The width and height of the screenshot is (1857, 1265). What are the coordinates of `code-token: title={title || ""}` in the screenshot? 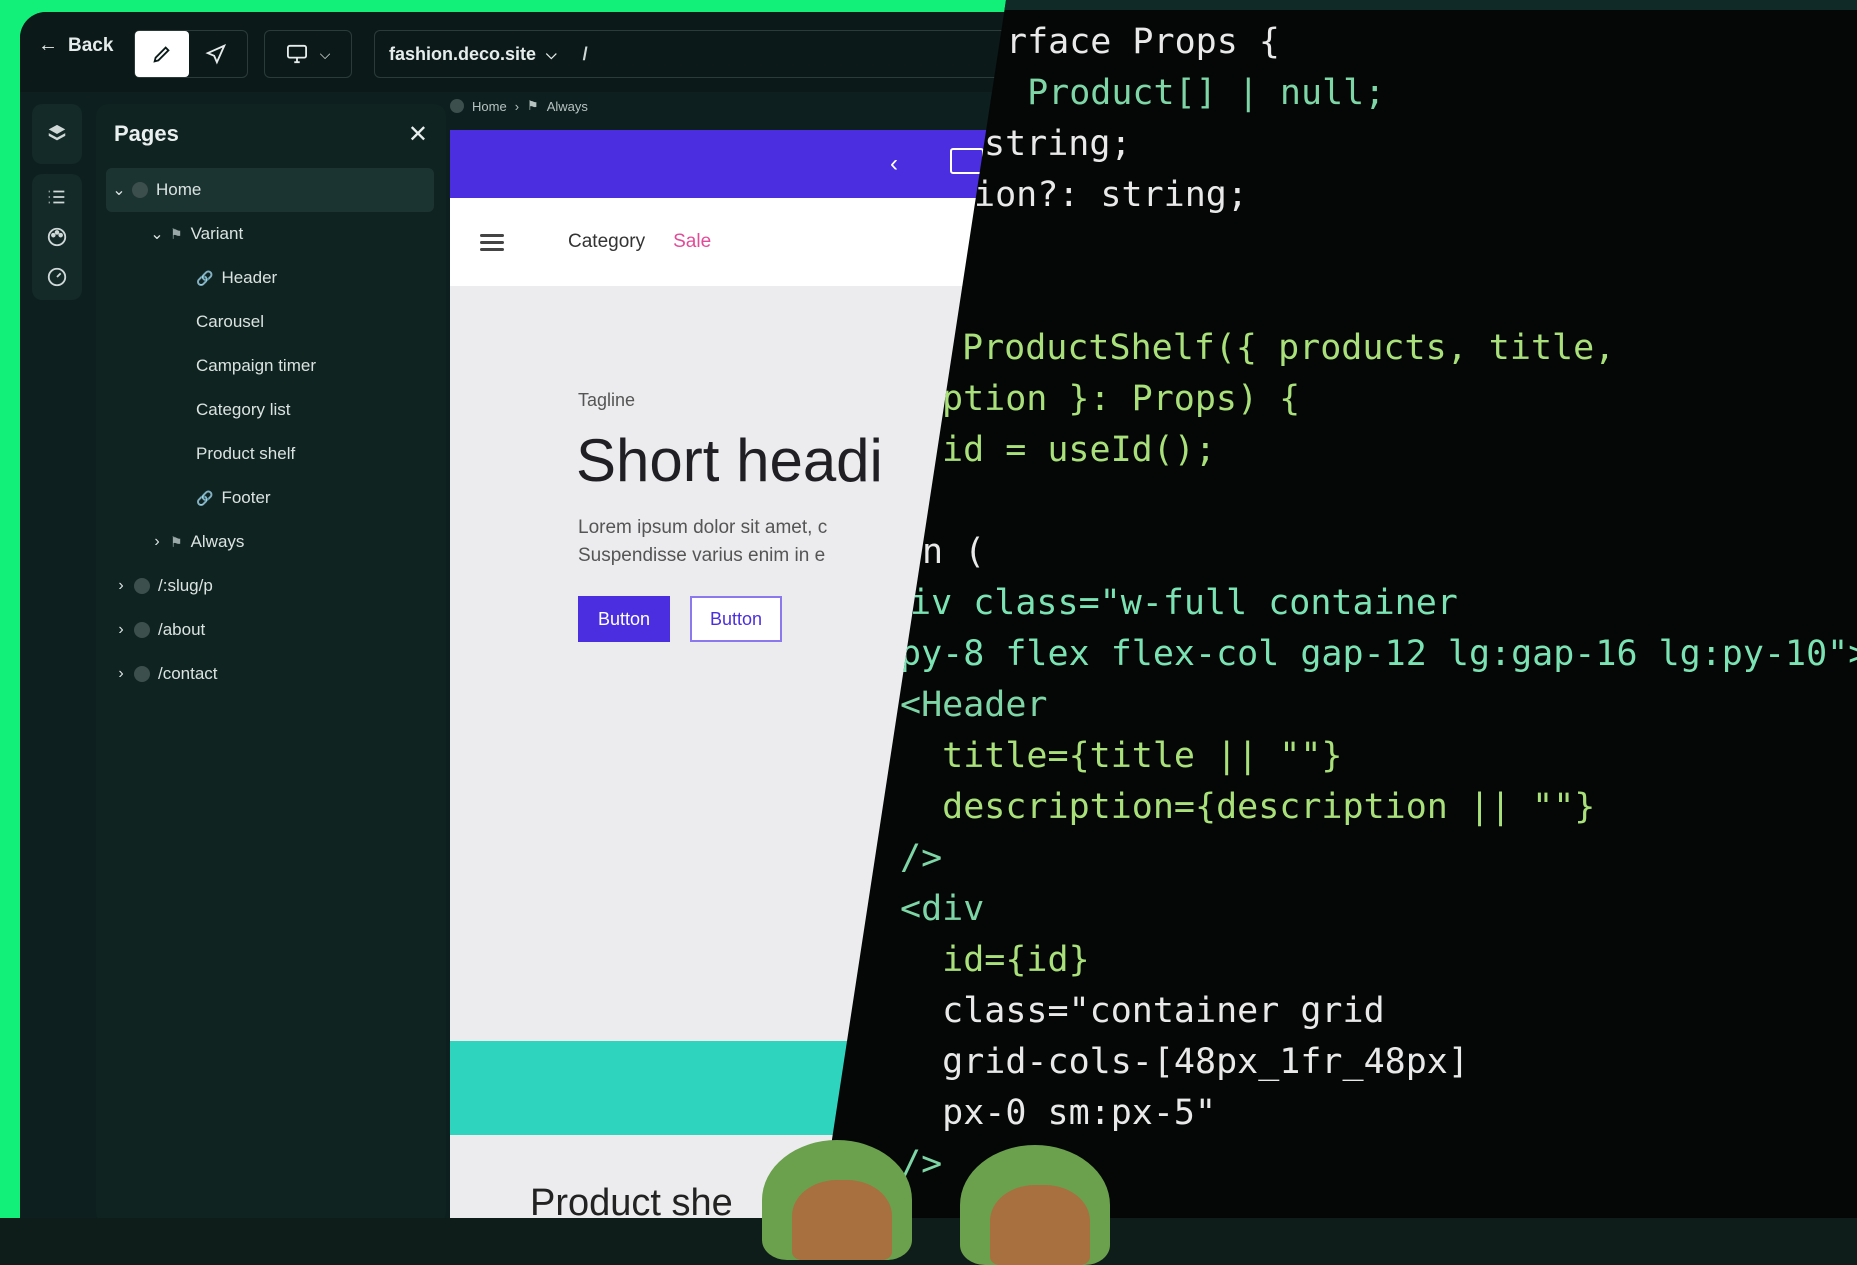 It's located at (1121, 756).